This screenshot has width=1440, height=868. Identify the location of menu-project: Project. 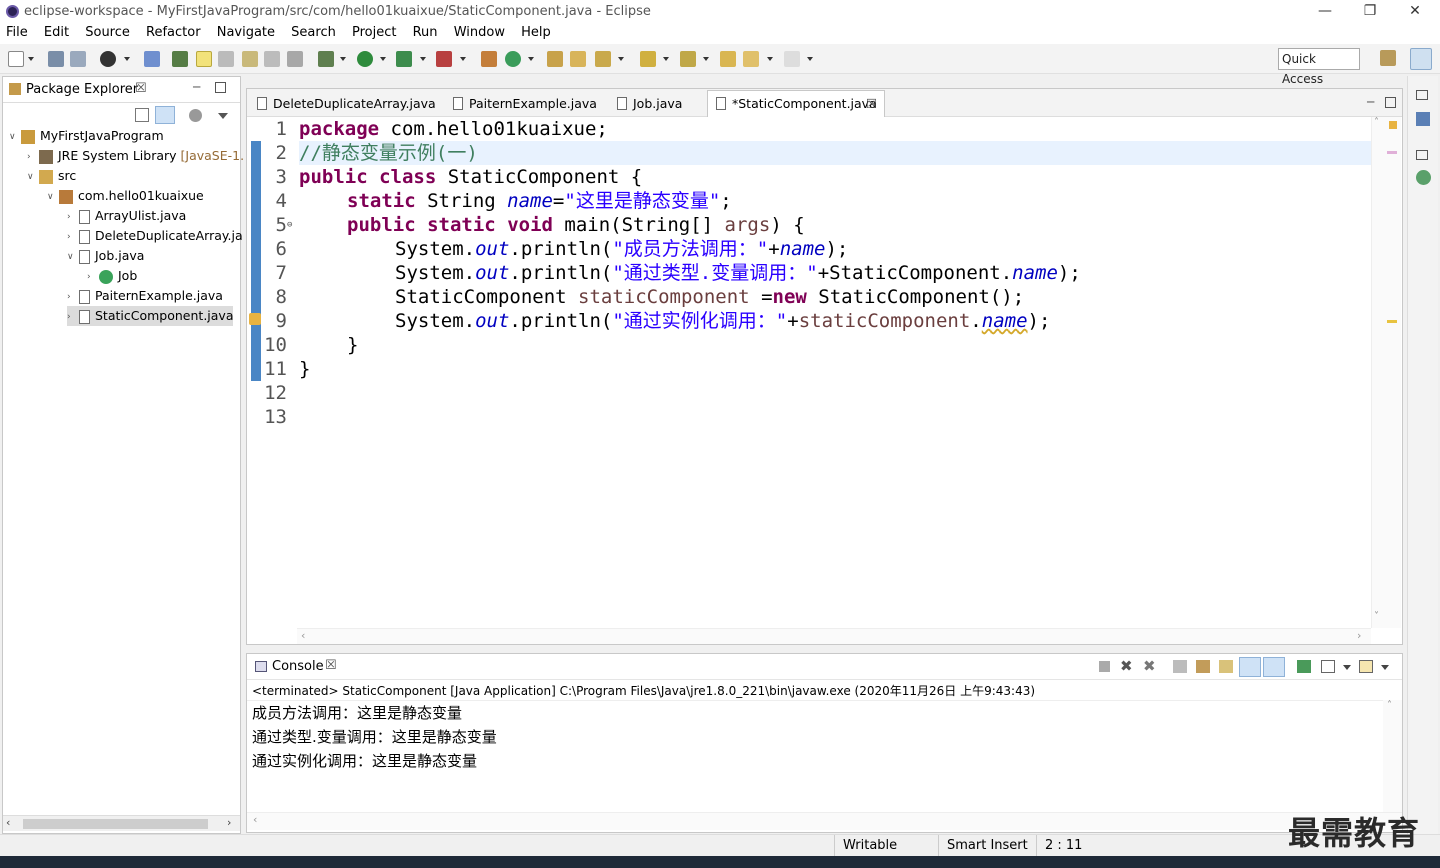
(374, 33).